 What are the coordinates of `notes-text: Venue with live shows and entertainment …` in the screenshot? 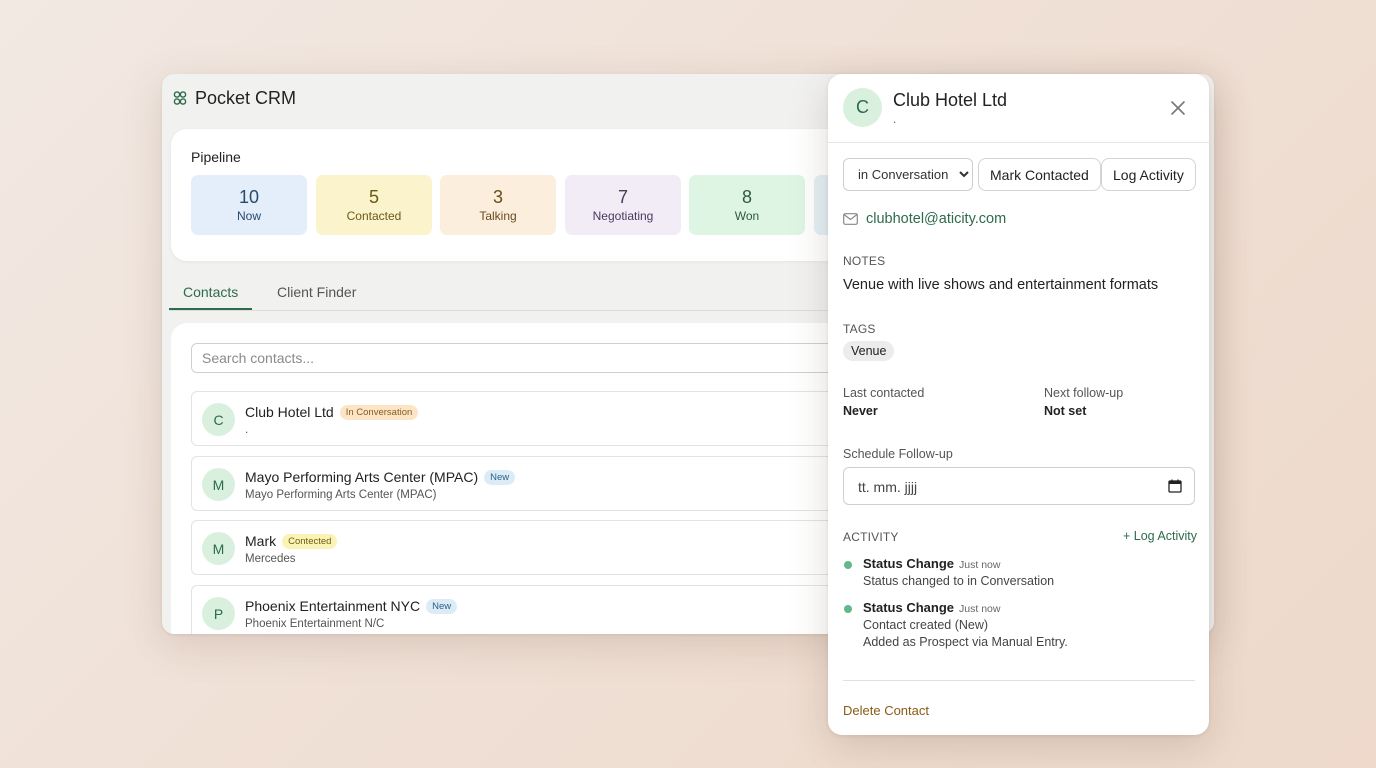 It's located at (1001, 285).